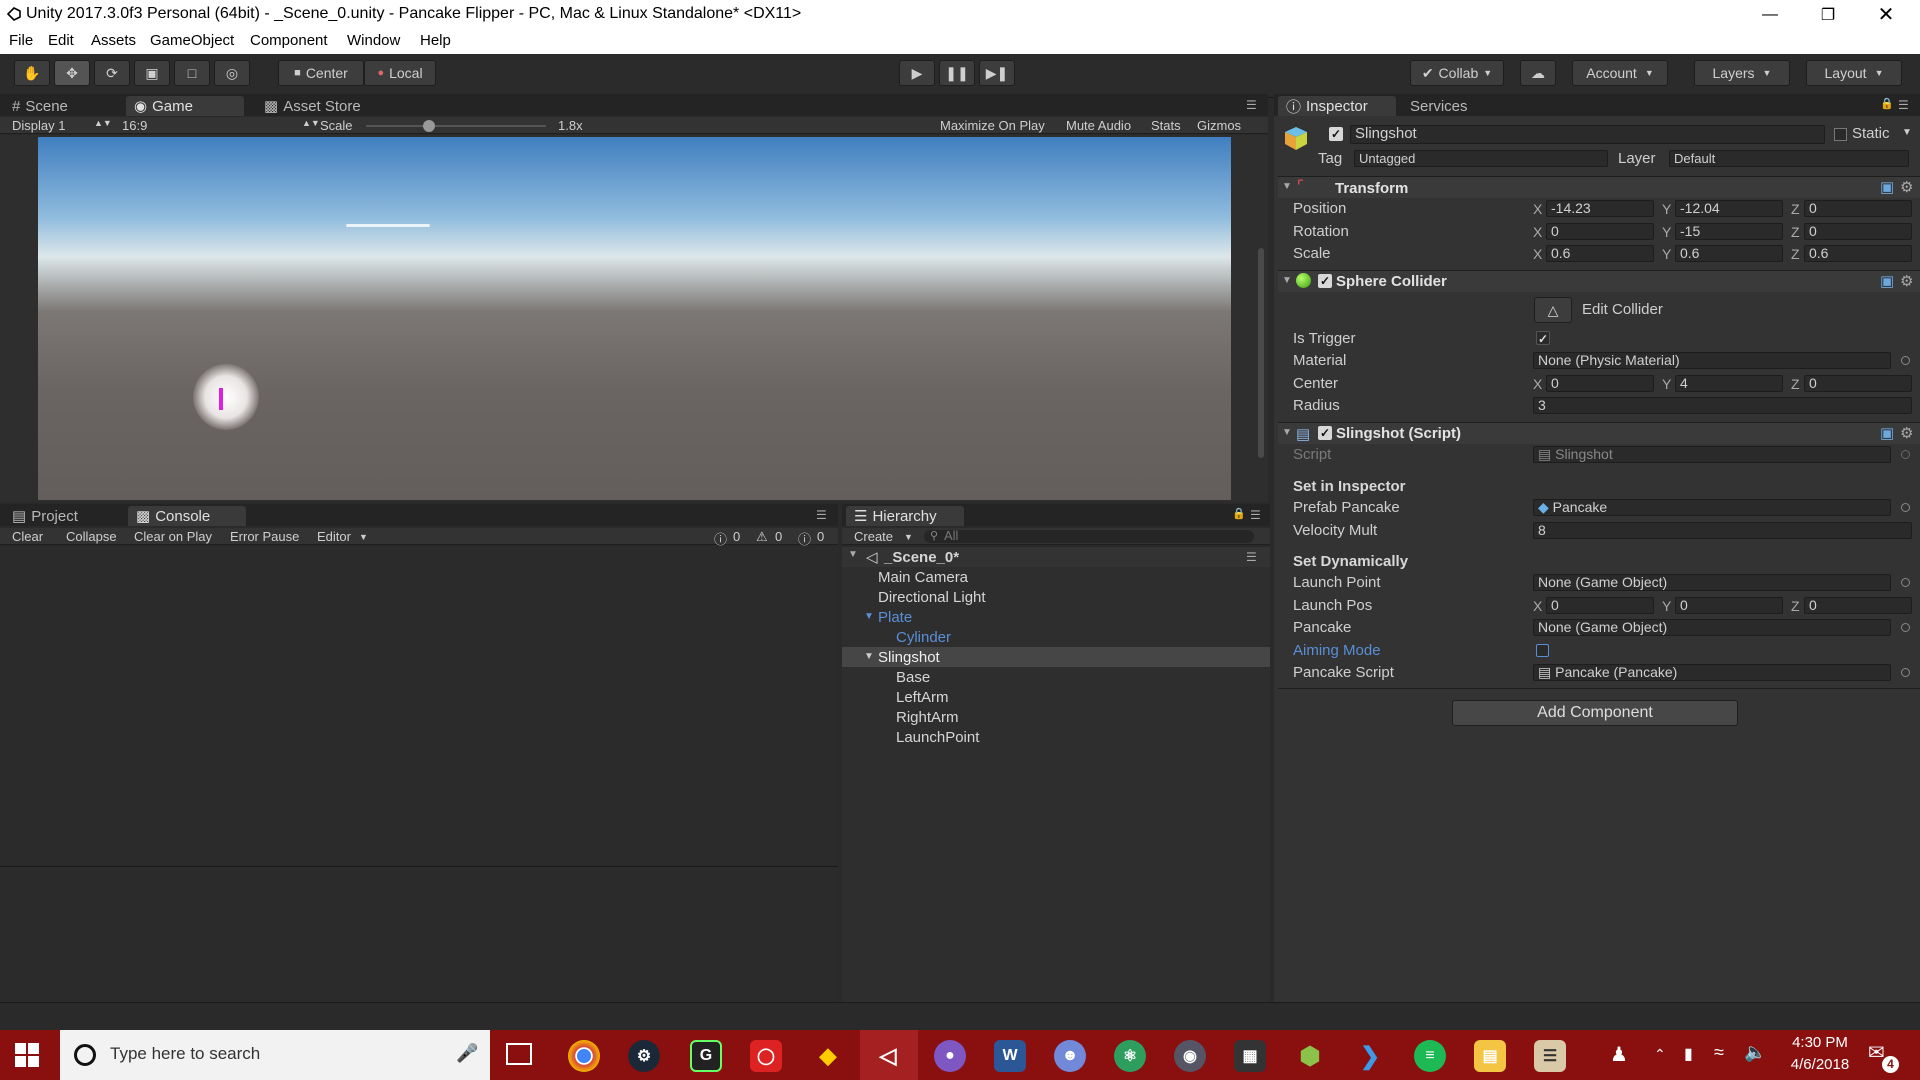  I want to click on rotation-y-field: -15, so click(1729, 231).